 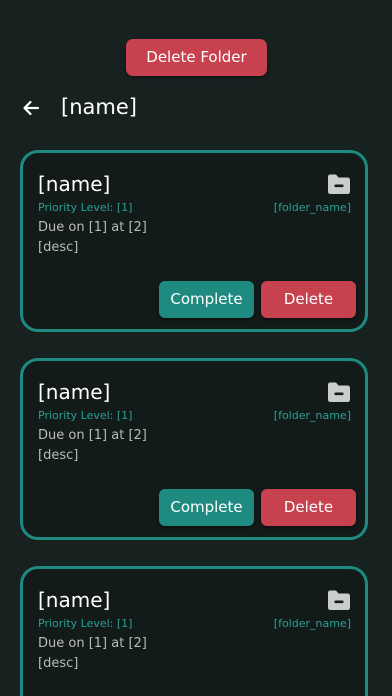 I want to click on back-button, so click(x=31, y=108).